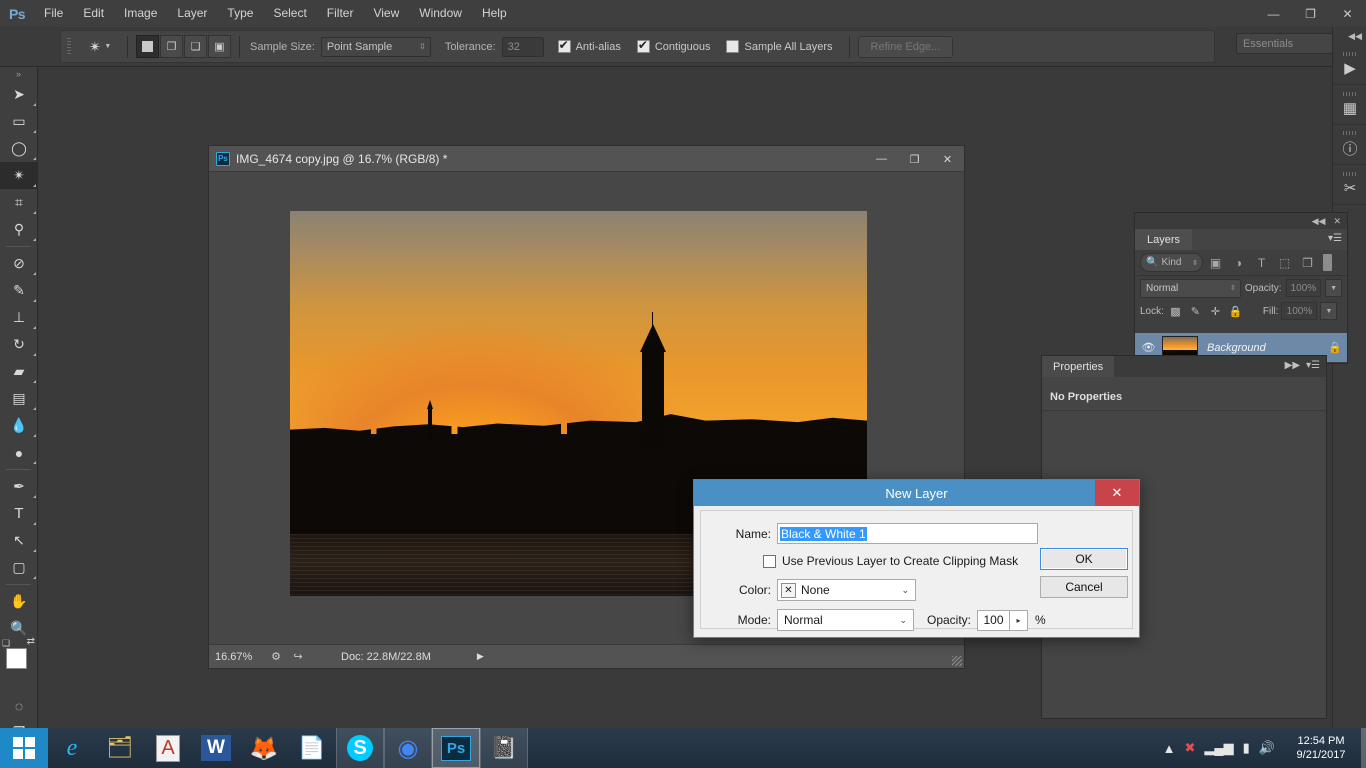 This screenshot has height=768, width=1366. What do you see at coordinates (1347, 13) in the screenshot?
I see `close-button: ✕` at bounding box center [1347, 13].